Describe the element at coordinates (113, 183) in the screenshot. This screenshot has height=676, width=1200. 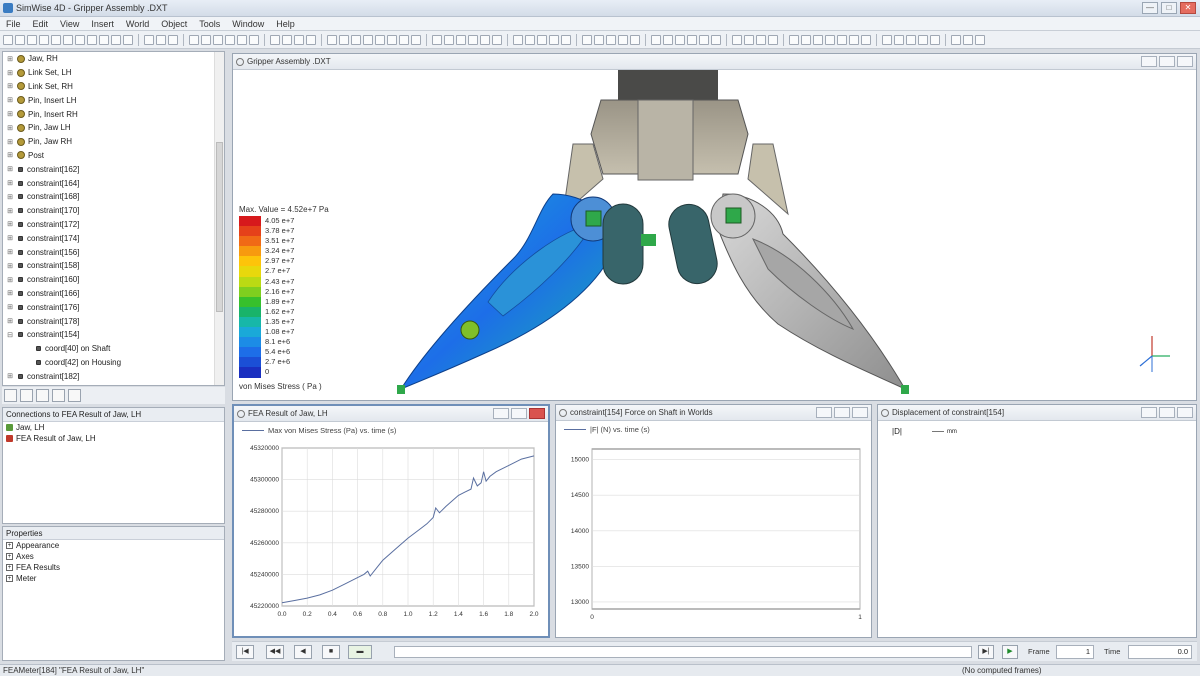
I see `tree-item: ⊞ constraint[164]` at that location.